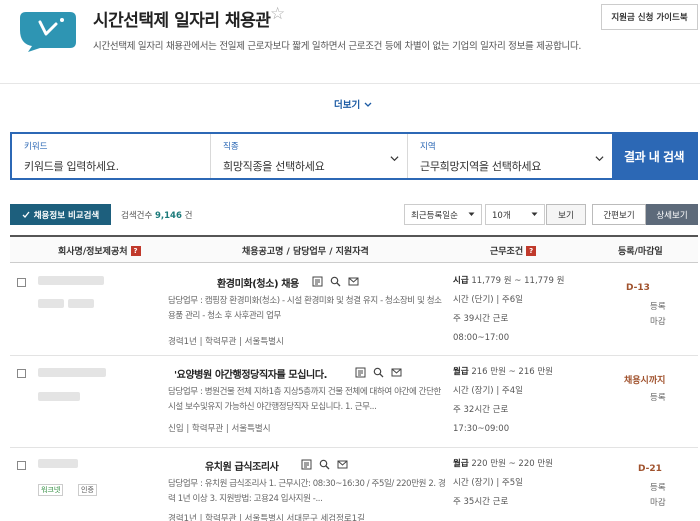  What do you see at coordinates (231, 147) in the screenshot?
I see `job-label: 직종` at bounding box center [231, 147].